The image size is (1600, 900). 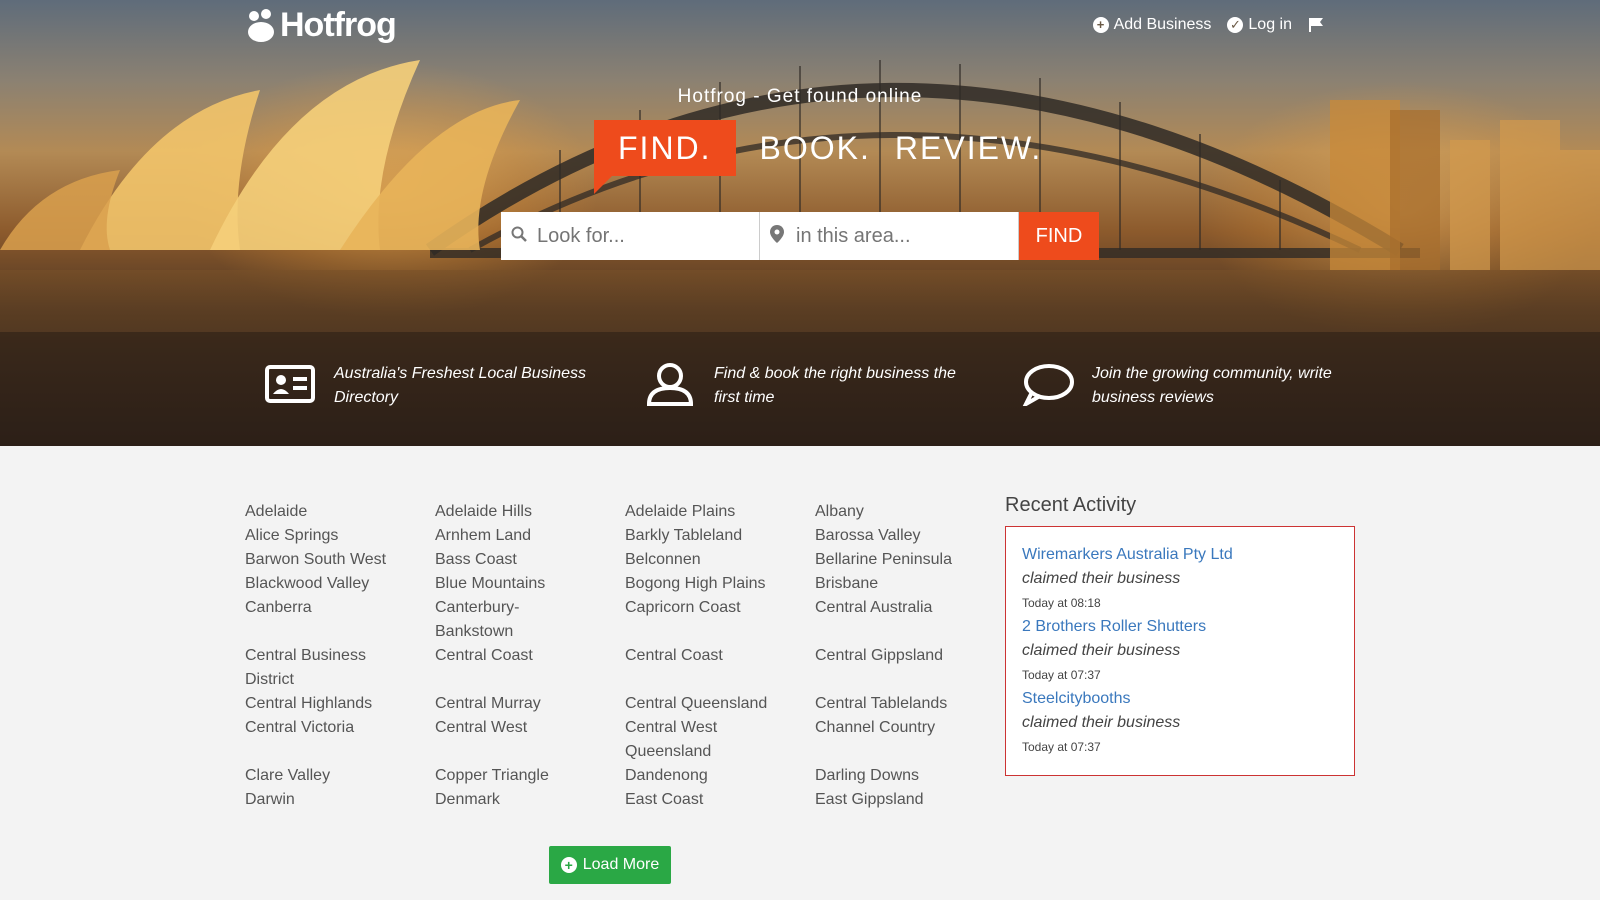 What do you see at coordinates (1180, 555) in the screenshot?
I see `activity-business-link: Wiremarkers Australia Pty Ltd` at bounding box center [1180, 555].